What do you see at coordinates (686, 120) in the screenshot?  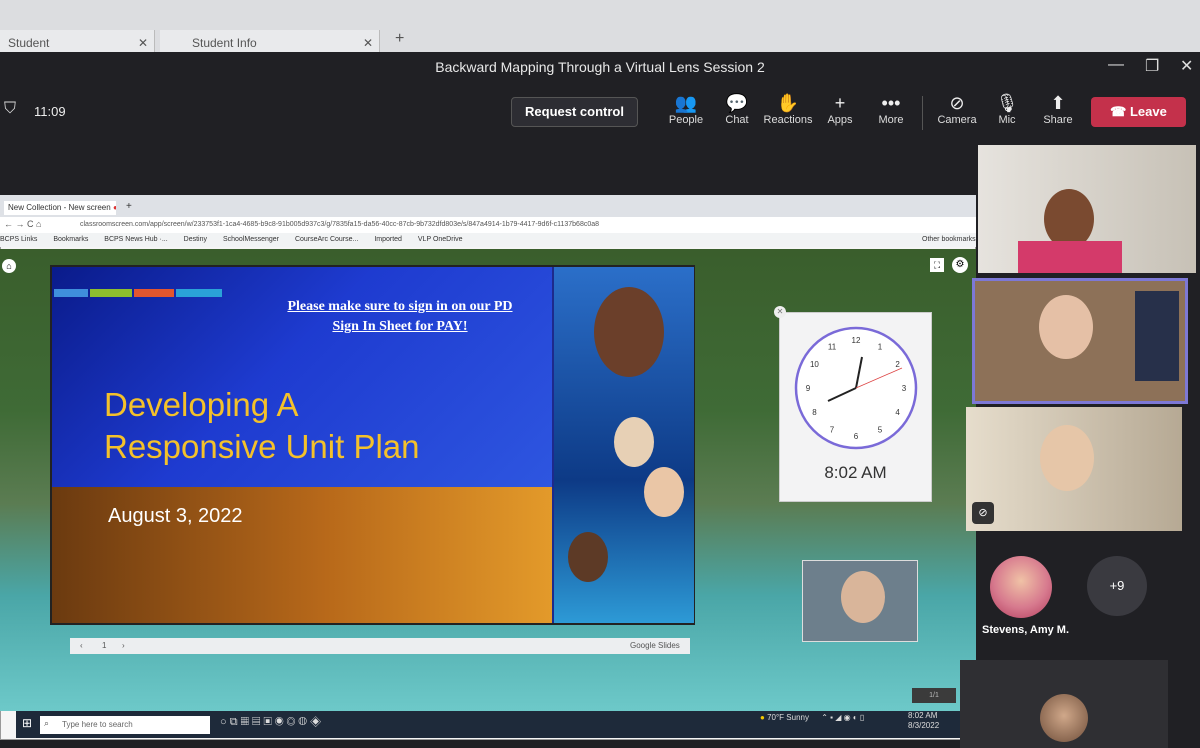 I see `button-label: People` at bounding box center [686, 120].